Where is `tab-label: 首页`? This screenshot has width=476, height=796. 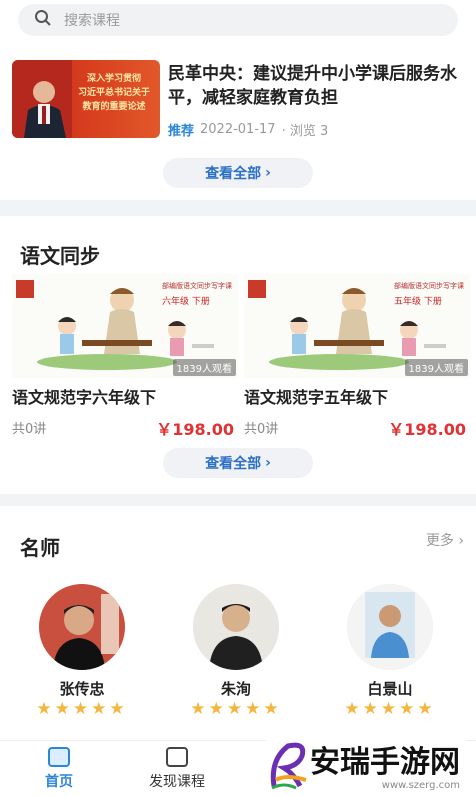 tab-label: 首页 is located at coordinates (59, 782).